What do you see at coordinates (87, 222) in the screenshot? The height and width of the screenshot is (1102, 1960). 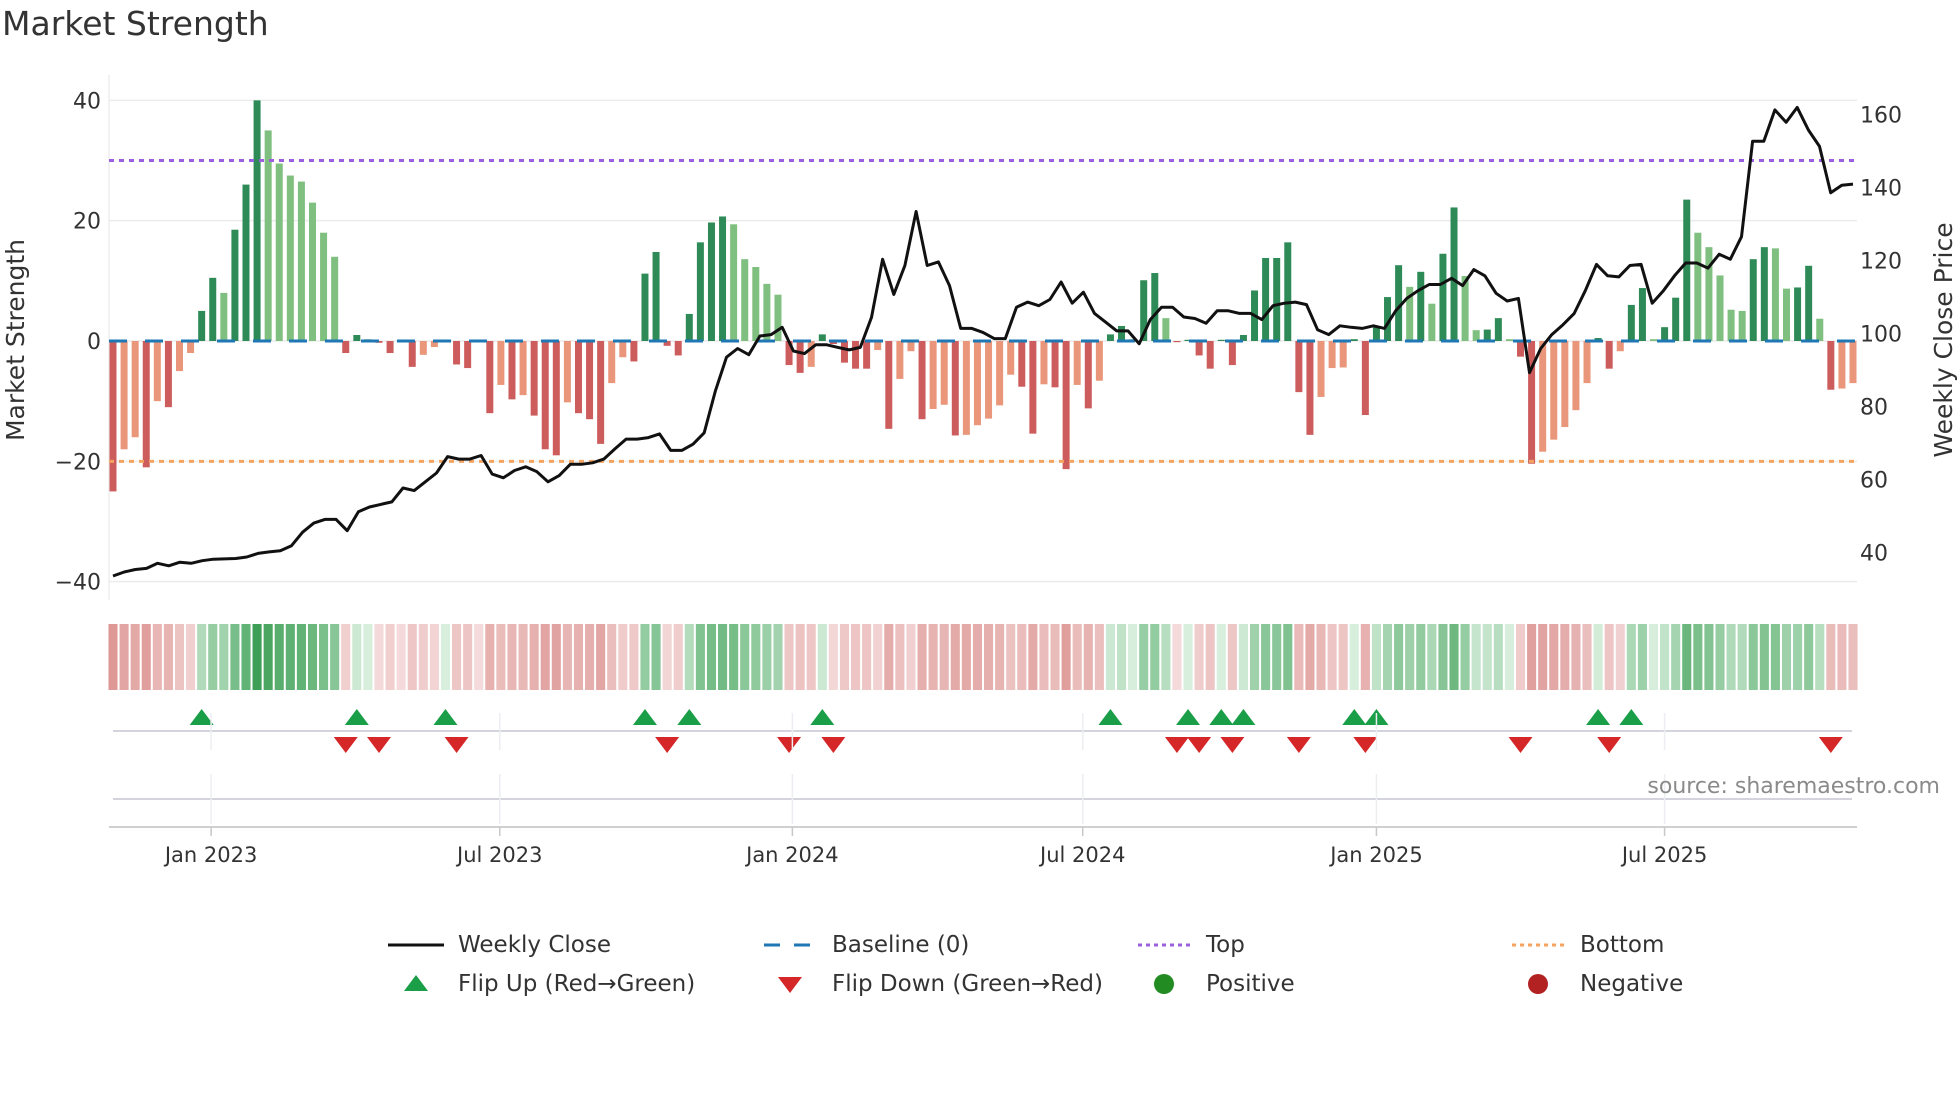 I see `y-tick-label: 20` at bounding box center [87, 222].